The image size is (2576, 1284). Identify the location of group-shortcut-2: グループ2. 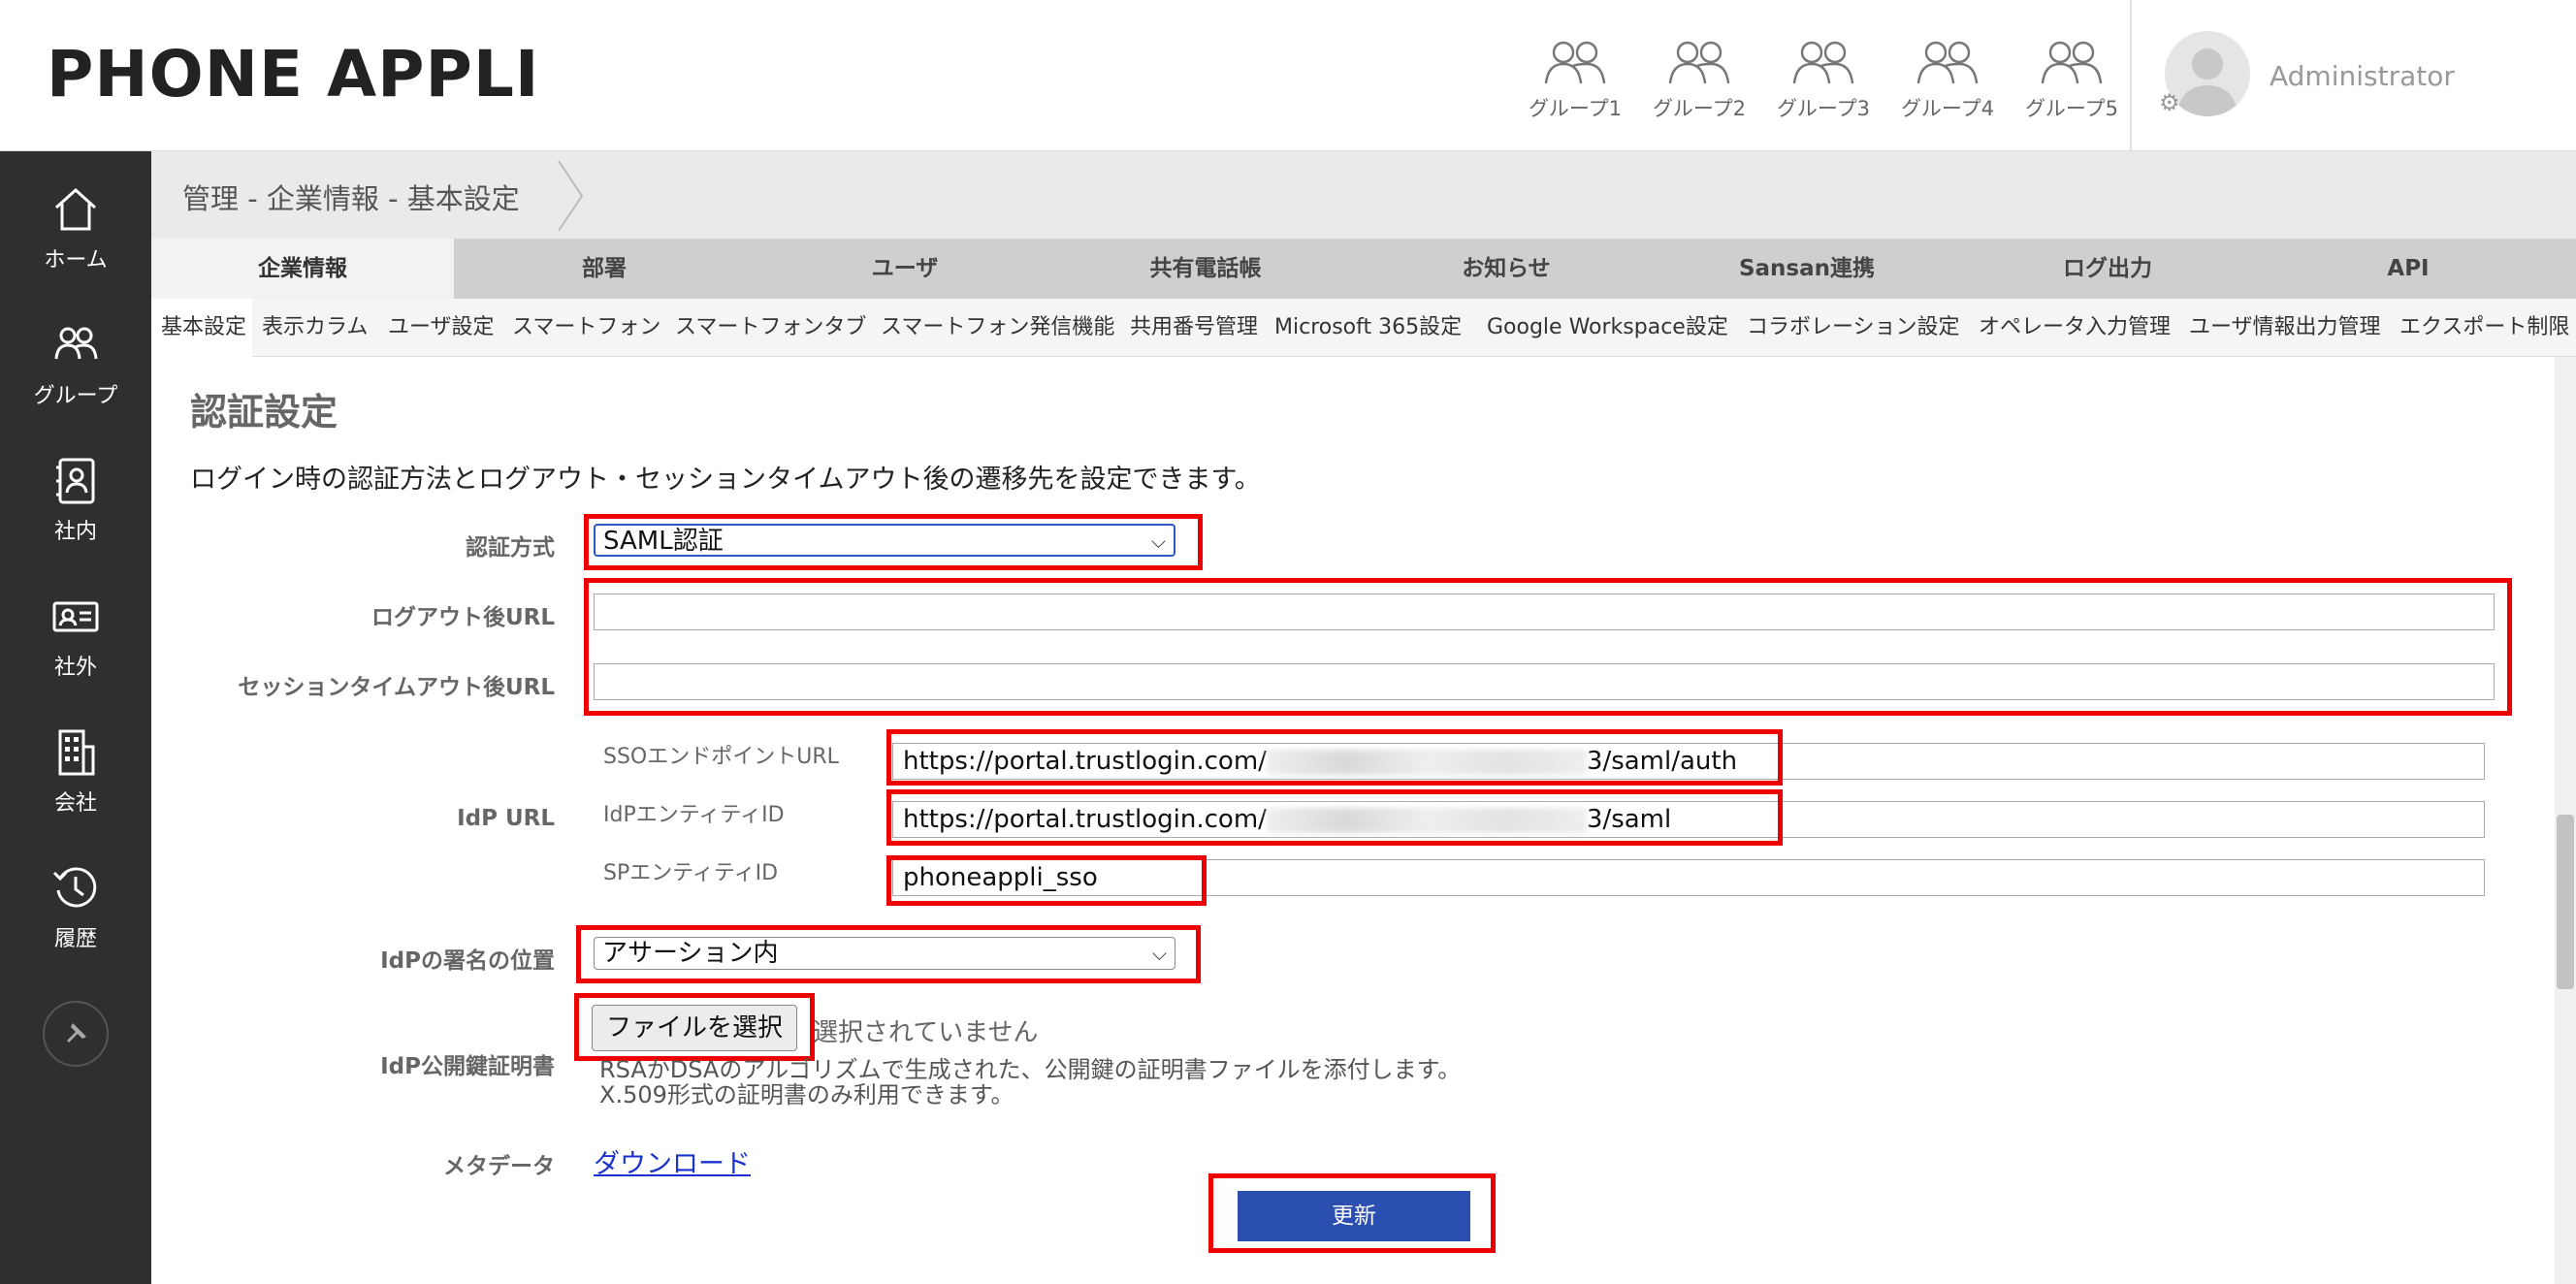
(1699, 79).